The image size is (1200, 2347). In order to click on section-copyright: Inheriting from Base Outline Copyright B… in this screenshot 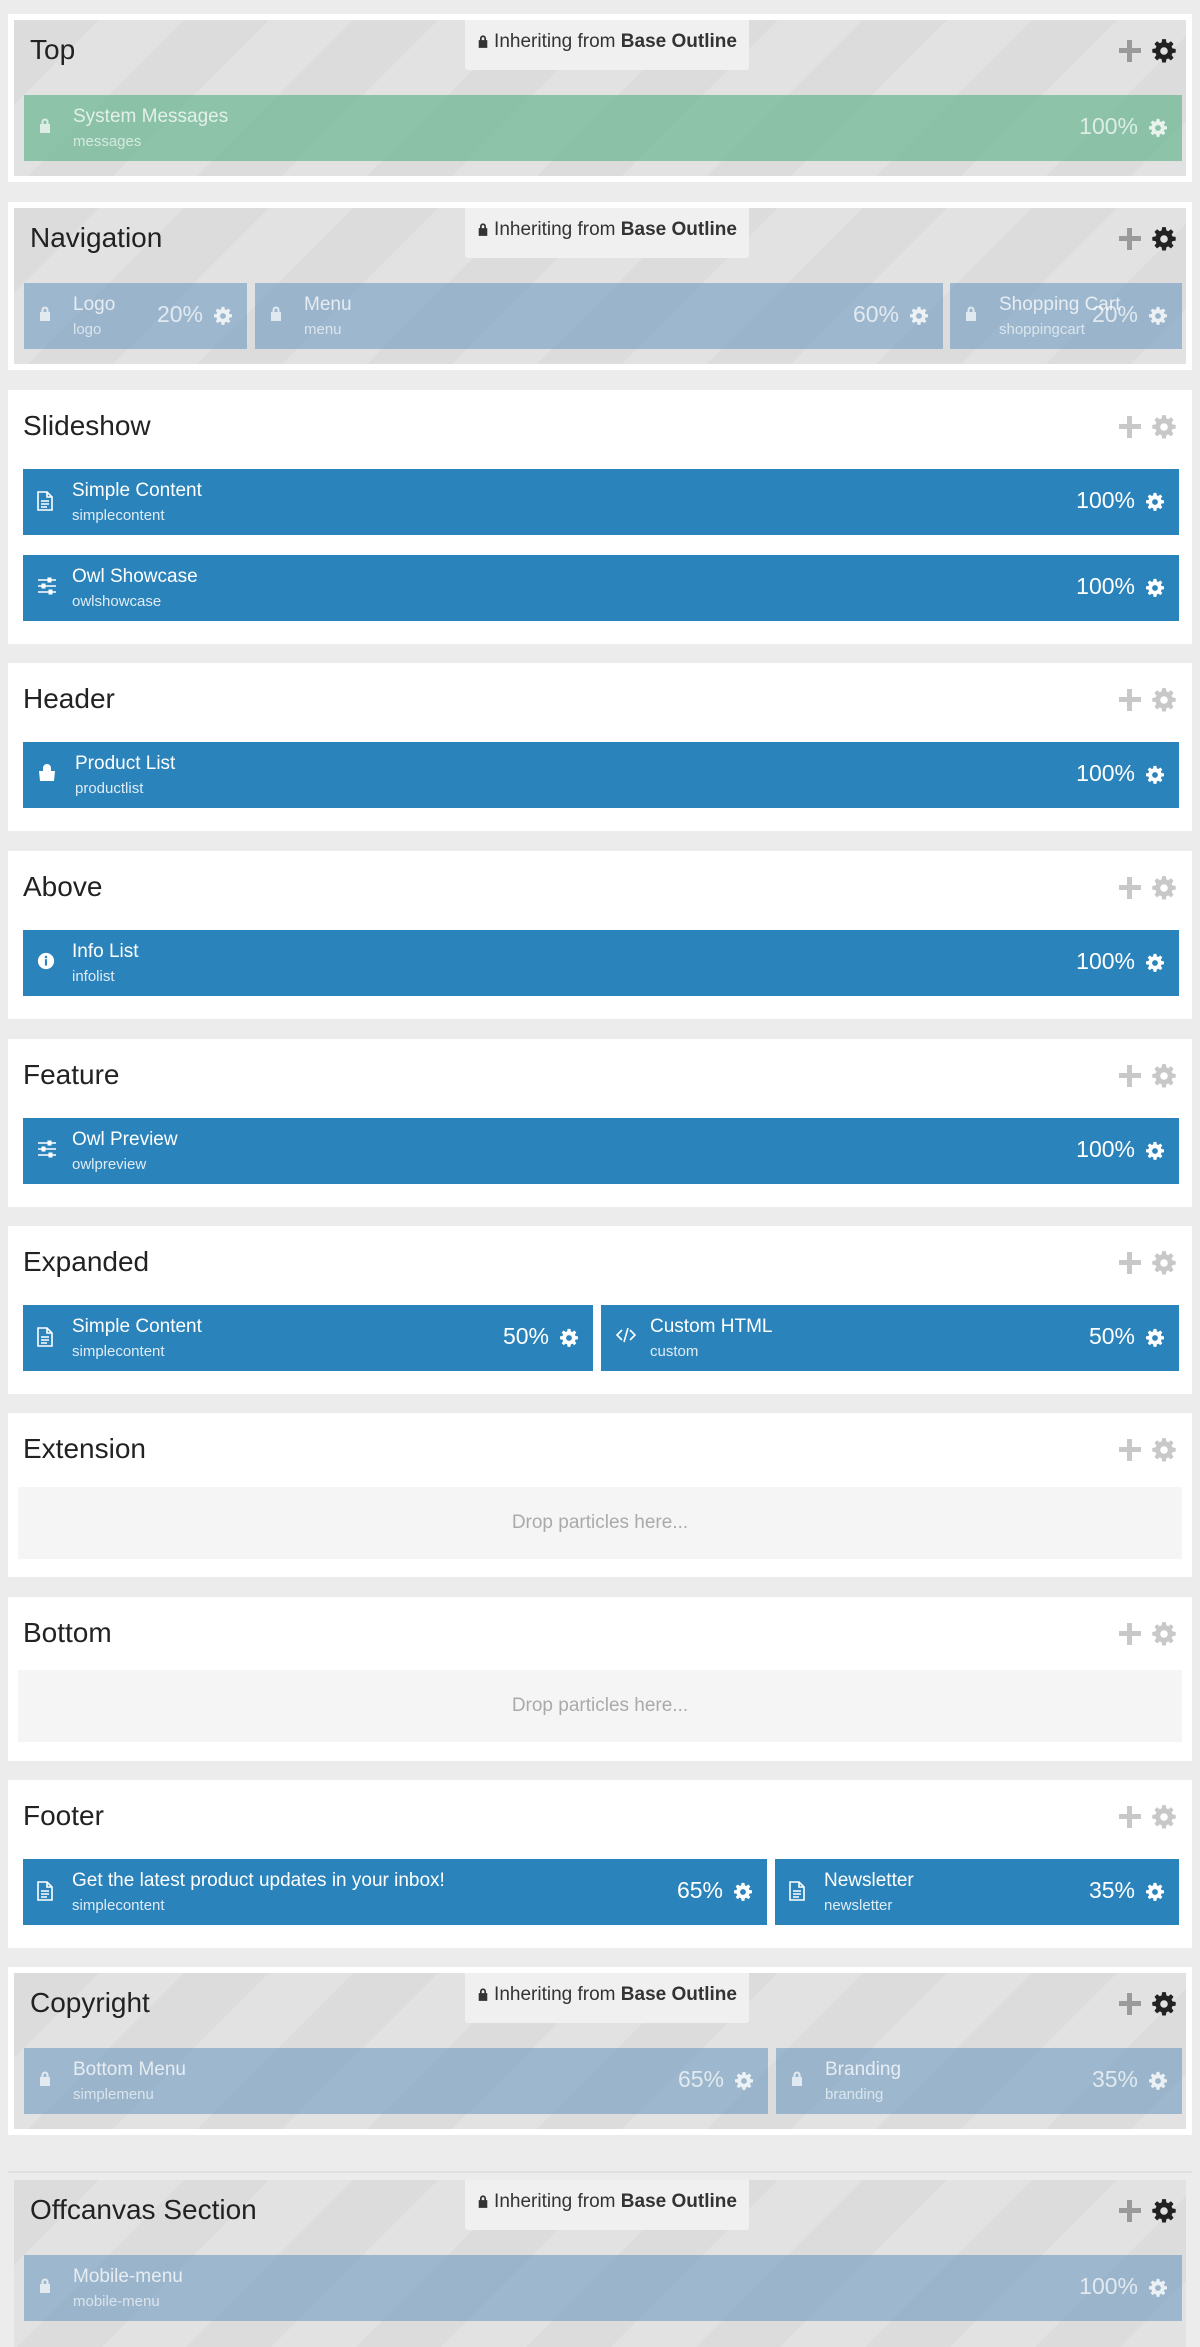, I will do `click(600, 2051)`.